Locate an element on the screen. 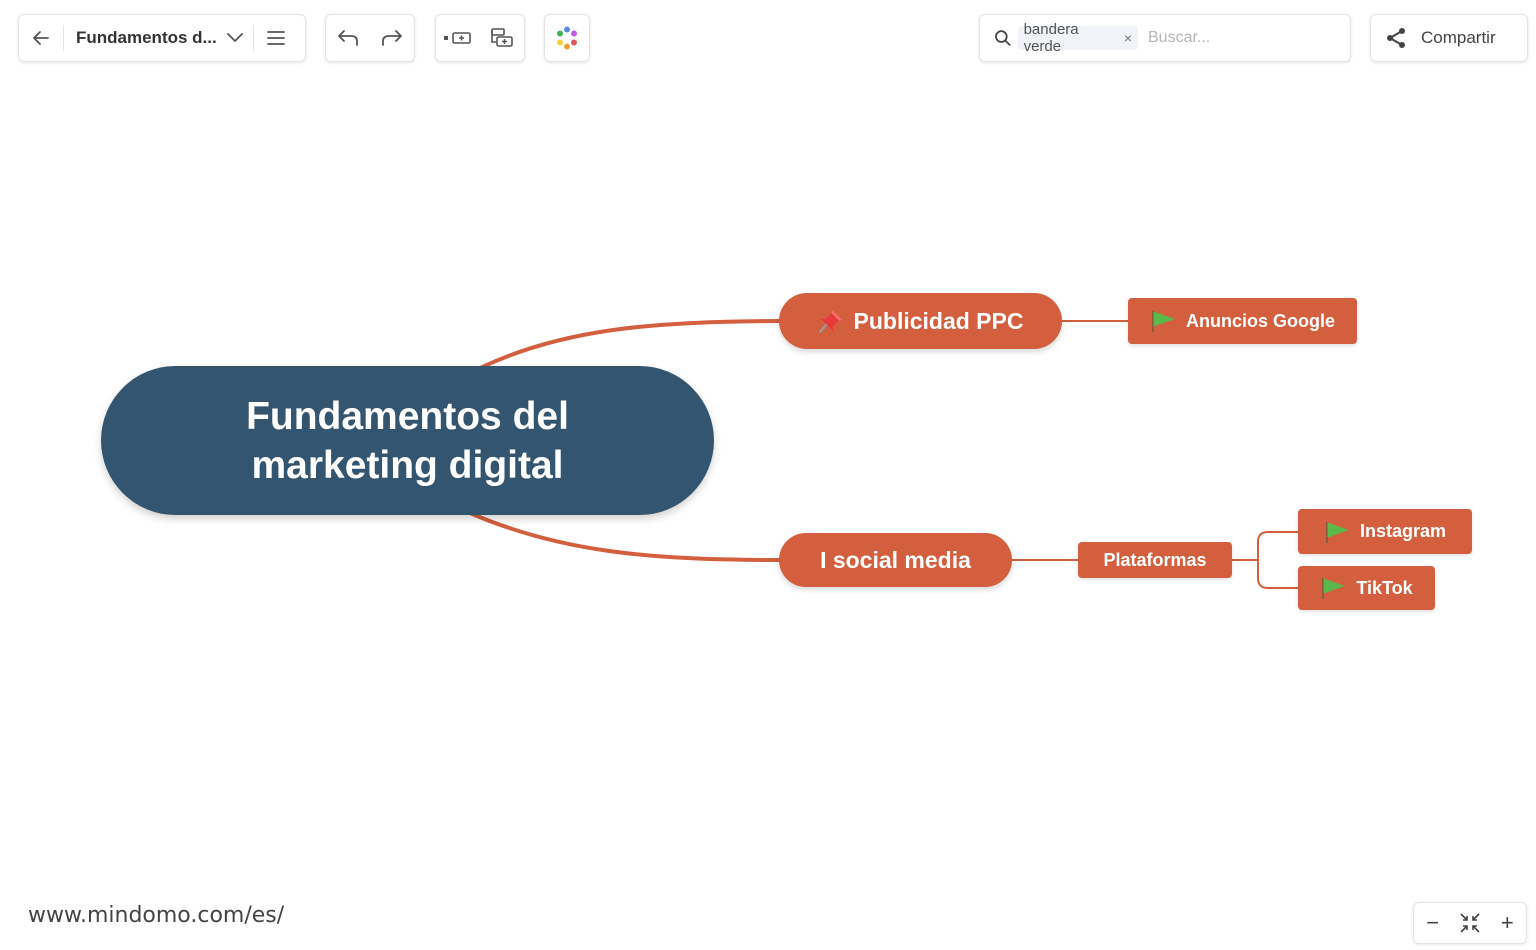 Image resolution: width=1536 pixels, height=950 pixels. topic-label: I social media is located at coordinates (895, 559).